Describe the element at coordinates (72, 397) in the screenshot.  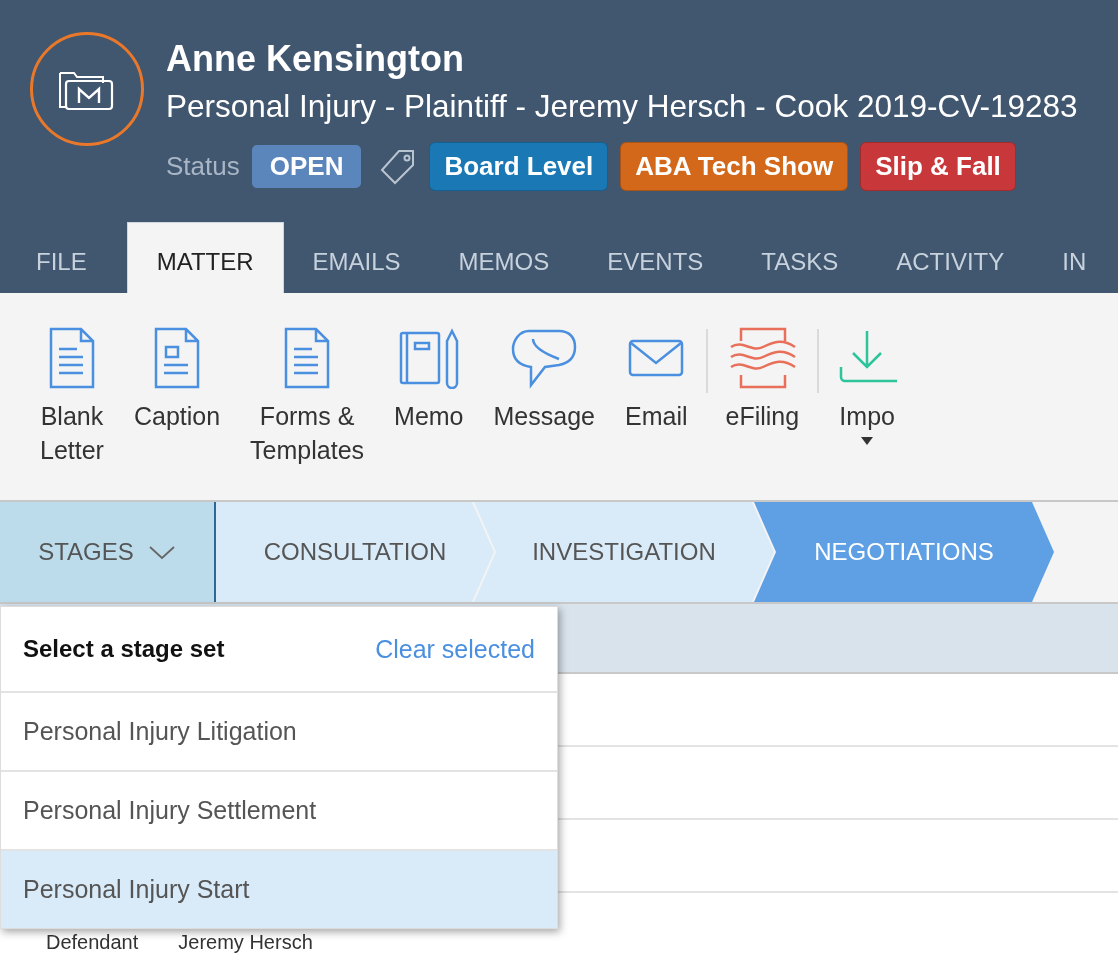
I see `toolbar-button: Blank Letter` at that location.